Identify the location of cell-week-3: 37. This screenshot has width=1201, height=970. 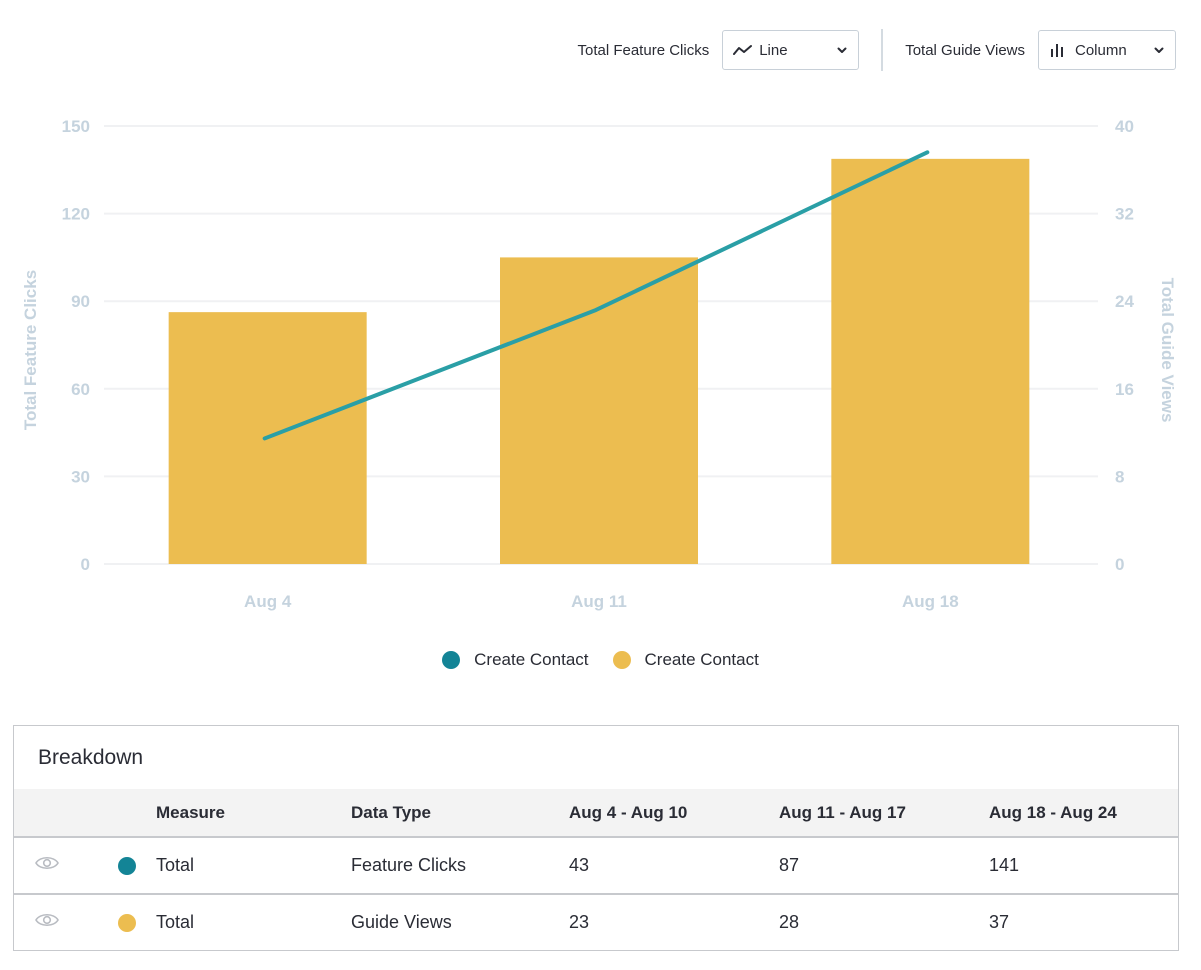
(999, 922).